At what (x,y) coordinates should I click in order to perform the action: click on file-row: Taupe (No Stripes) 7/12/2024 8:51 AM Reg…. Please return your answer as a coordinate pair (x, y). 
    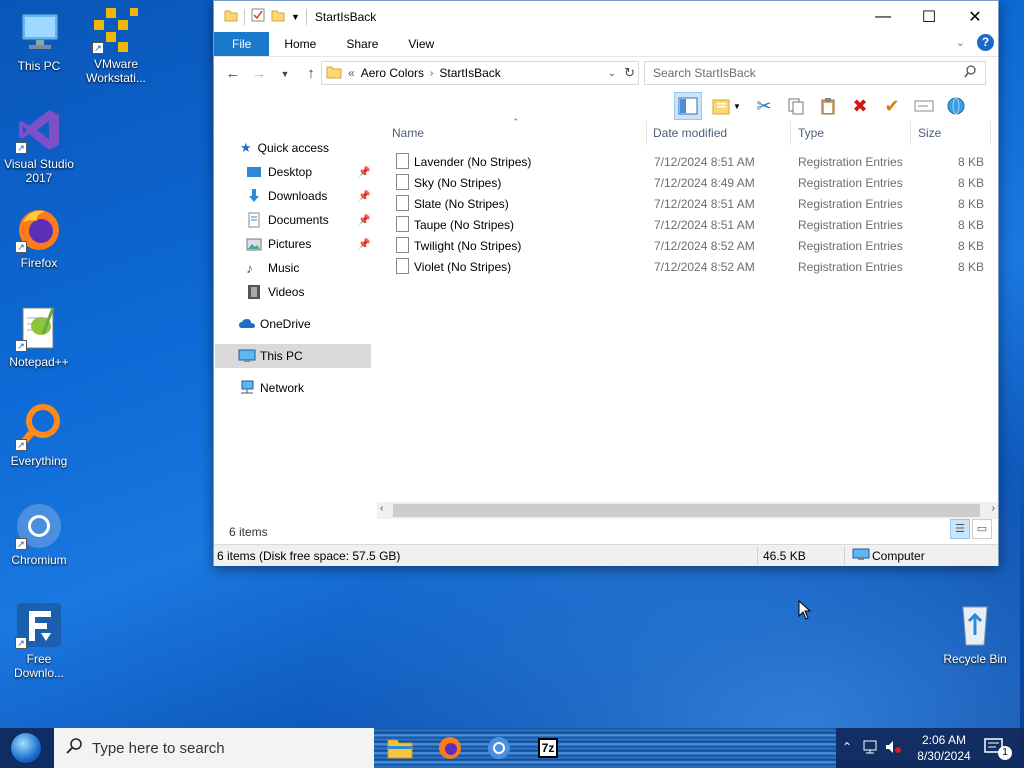
    Looking at the image, I should click on (690, 224).